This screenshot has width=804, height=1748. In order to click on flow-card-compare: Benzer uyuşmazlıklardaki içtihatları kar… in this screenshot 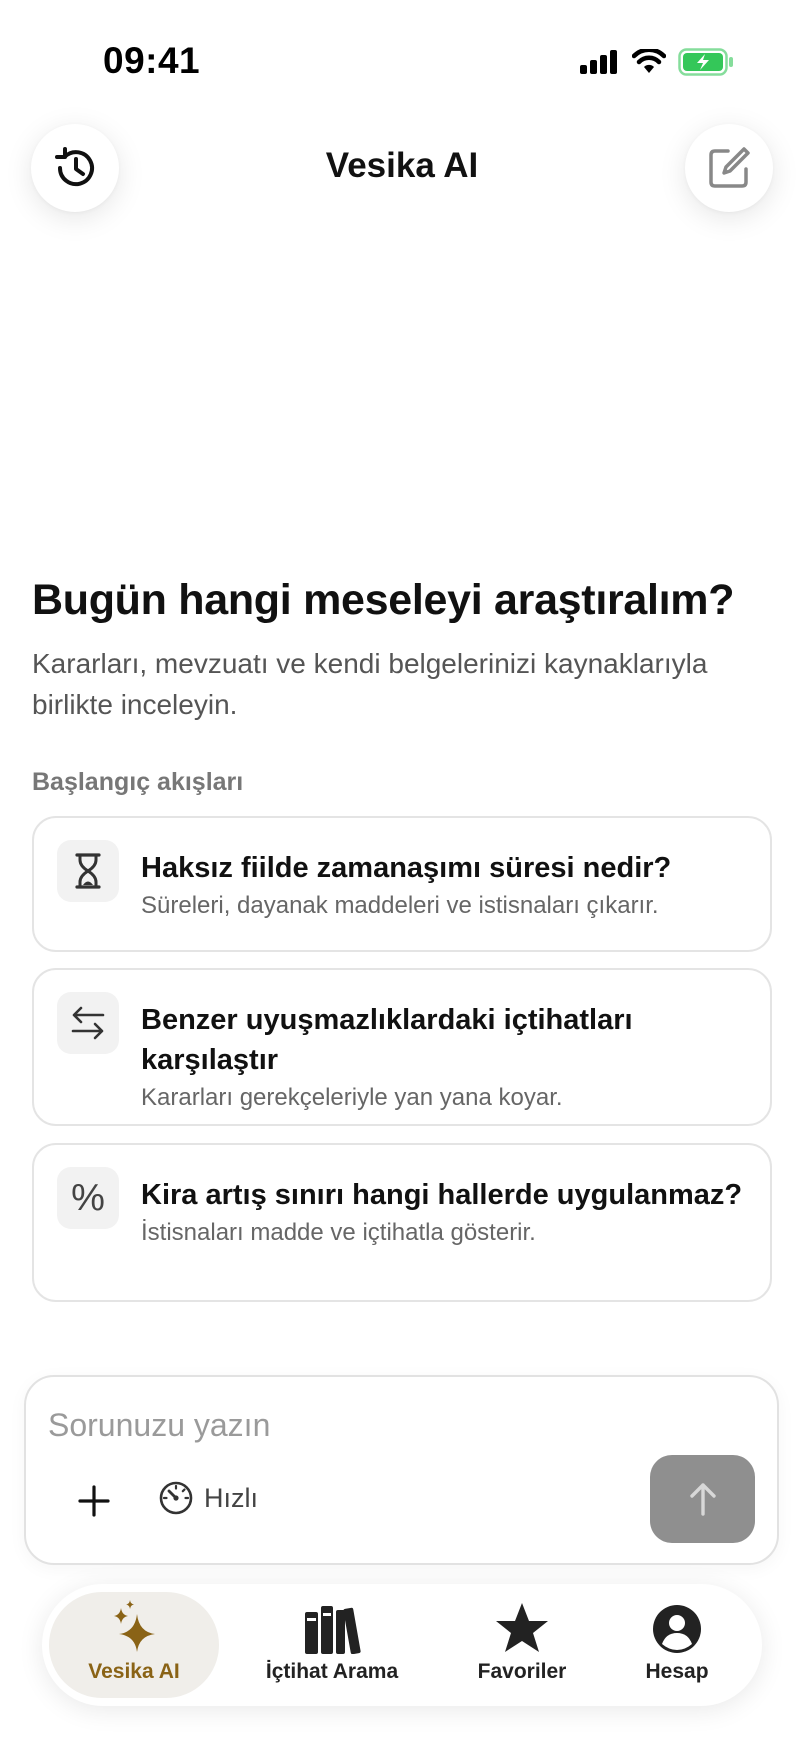, I will do `click(402, 1047)`.